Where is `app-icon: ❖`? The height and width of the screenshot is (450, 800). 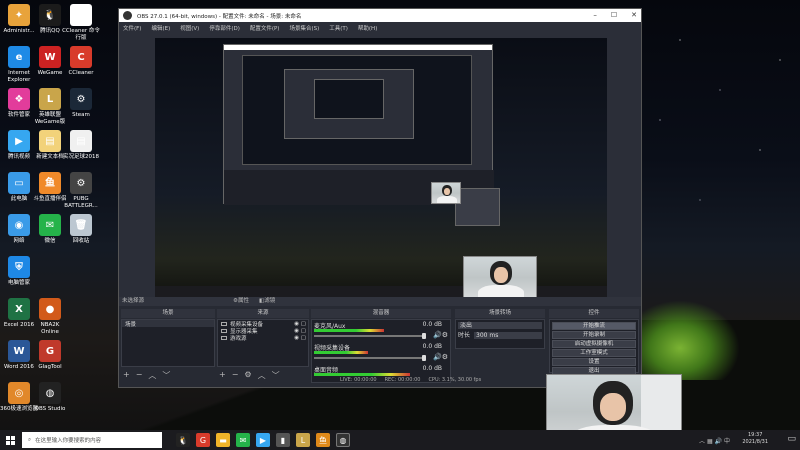
app-icon: ❖ is located at coordinates (19, 99).